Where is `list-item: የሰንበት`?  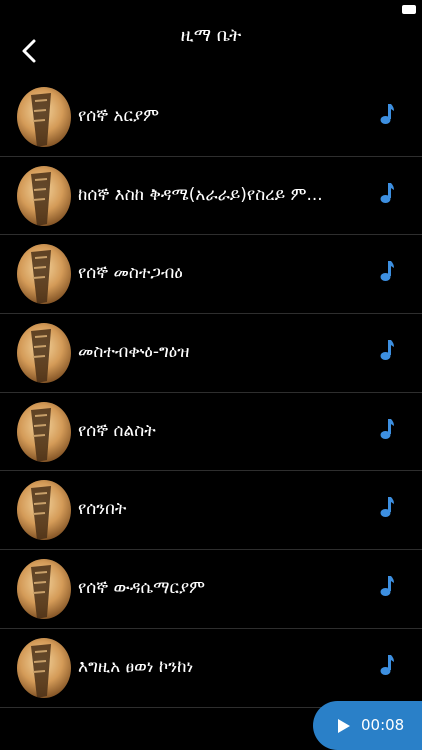
list-item: የሰንበት is located at coordinates (211, 511).